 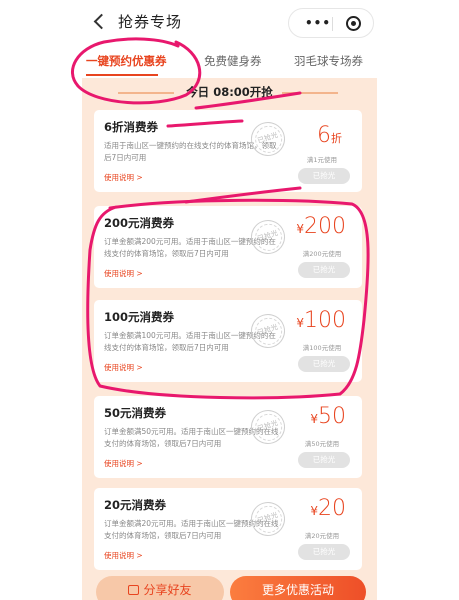 I want to click on page-title: 抢券专场, so click(x=150, y=22).